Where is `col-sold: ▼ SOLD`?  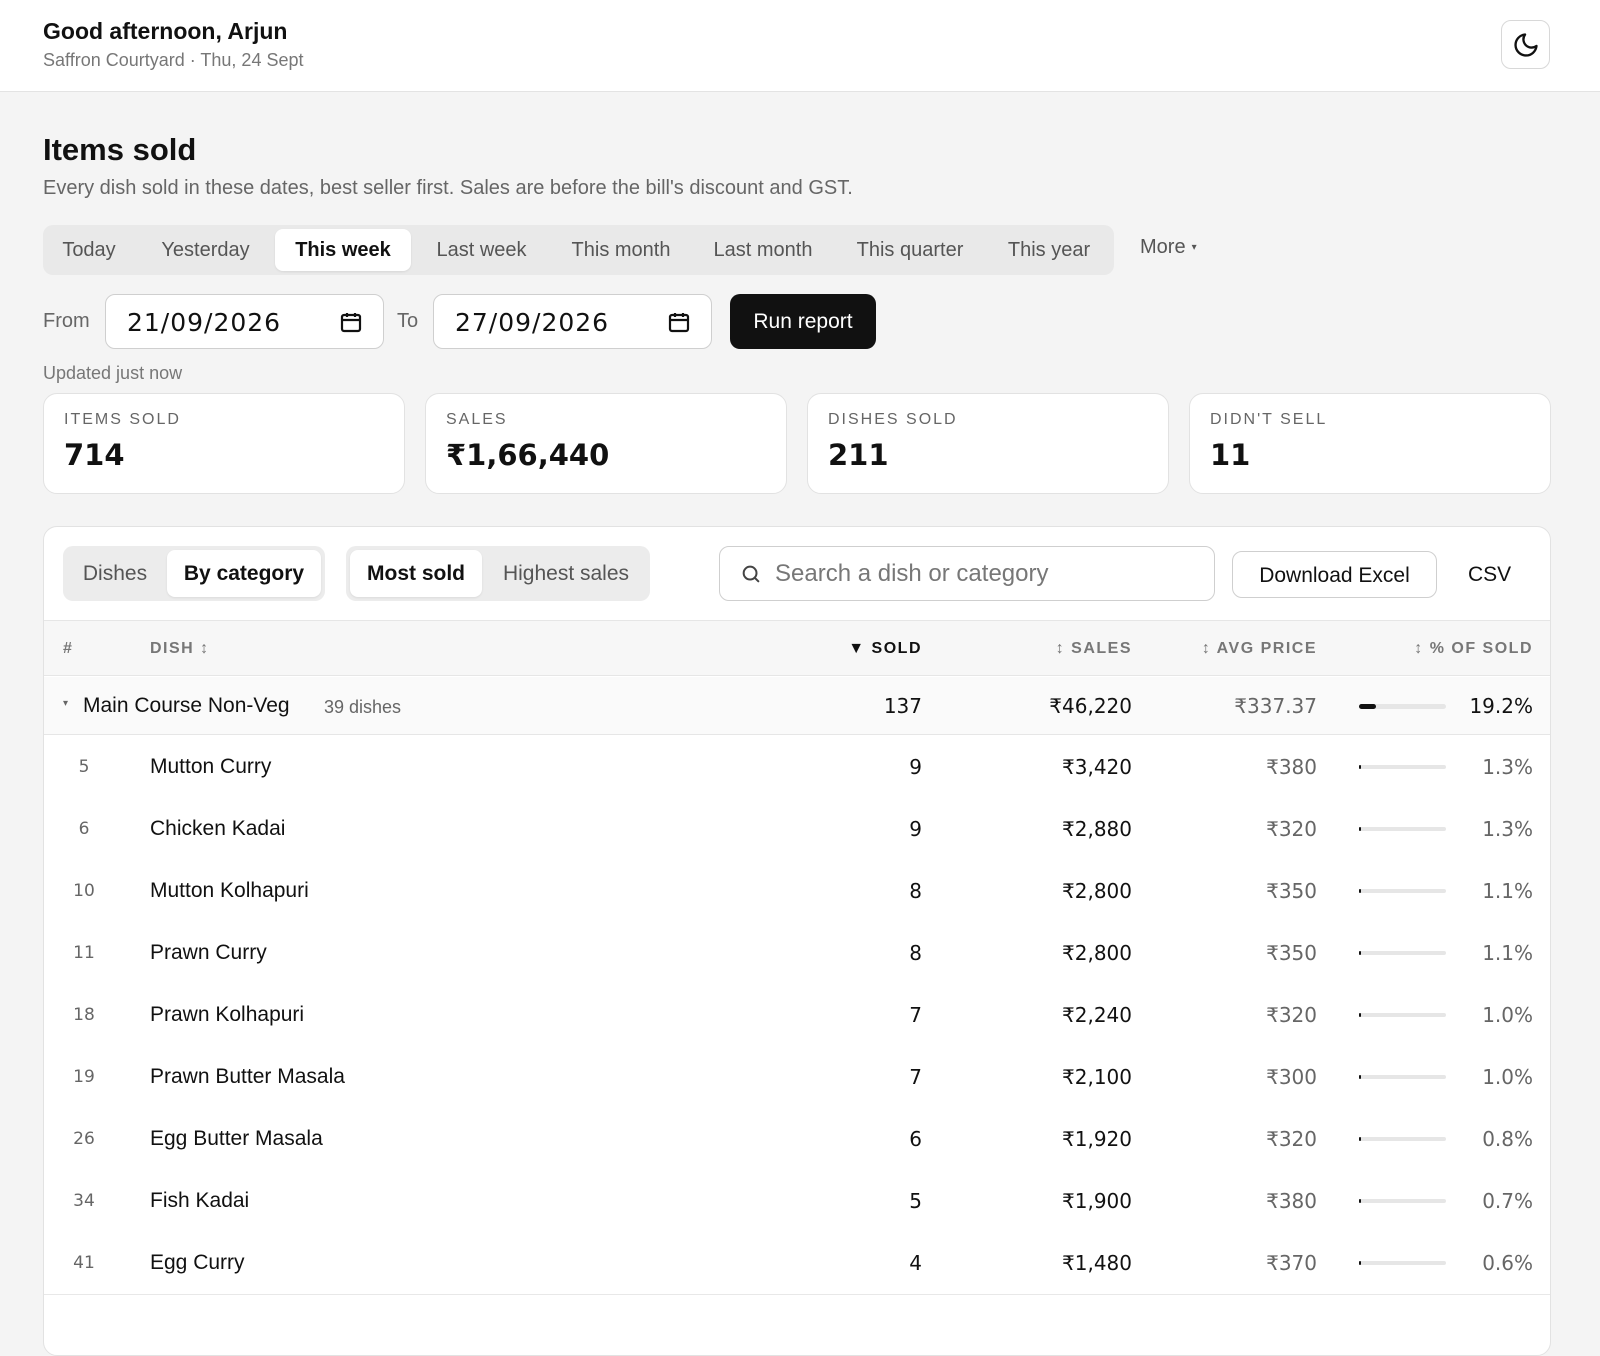 col-sold: ▼ SOLD is located at coordinates (885, 649).